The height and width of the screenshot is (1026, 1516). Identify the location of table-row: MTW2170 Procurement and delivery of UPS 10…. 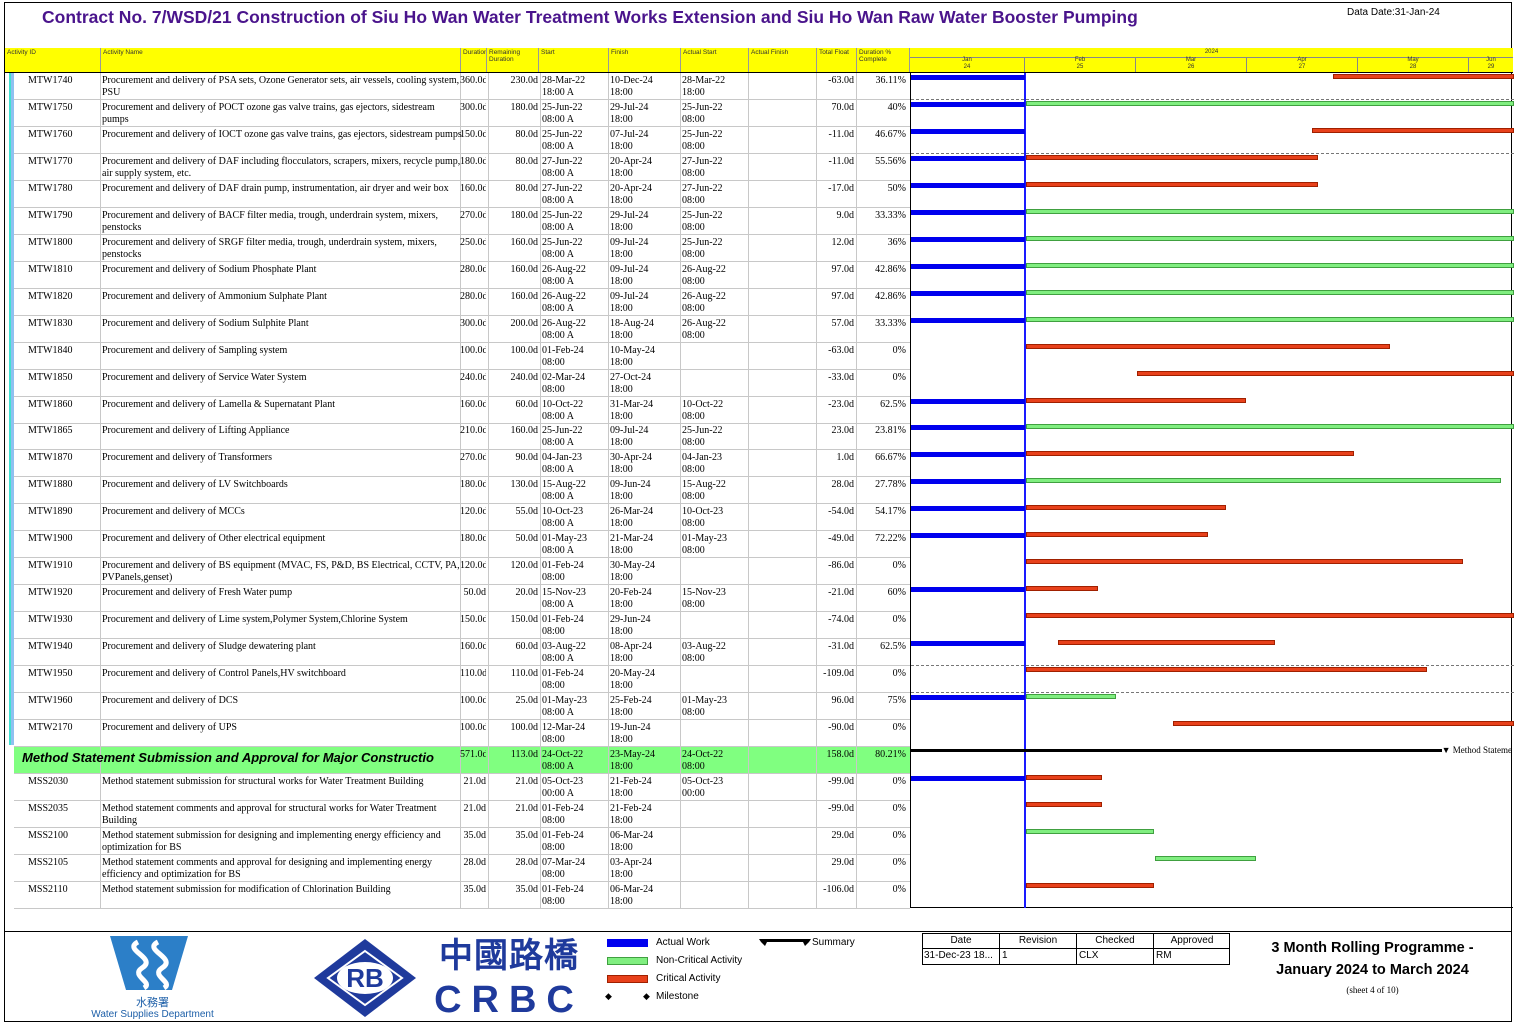
(462, 733).